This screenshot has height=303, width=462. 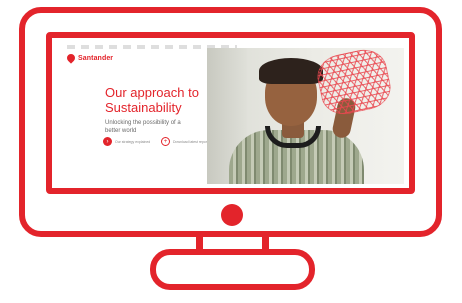 What do you see at coordinates (232, 269) in the screenshot?
I see `monitor-stand-base` at bounding box center [232, 269].